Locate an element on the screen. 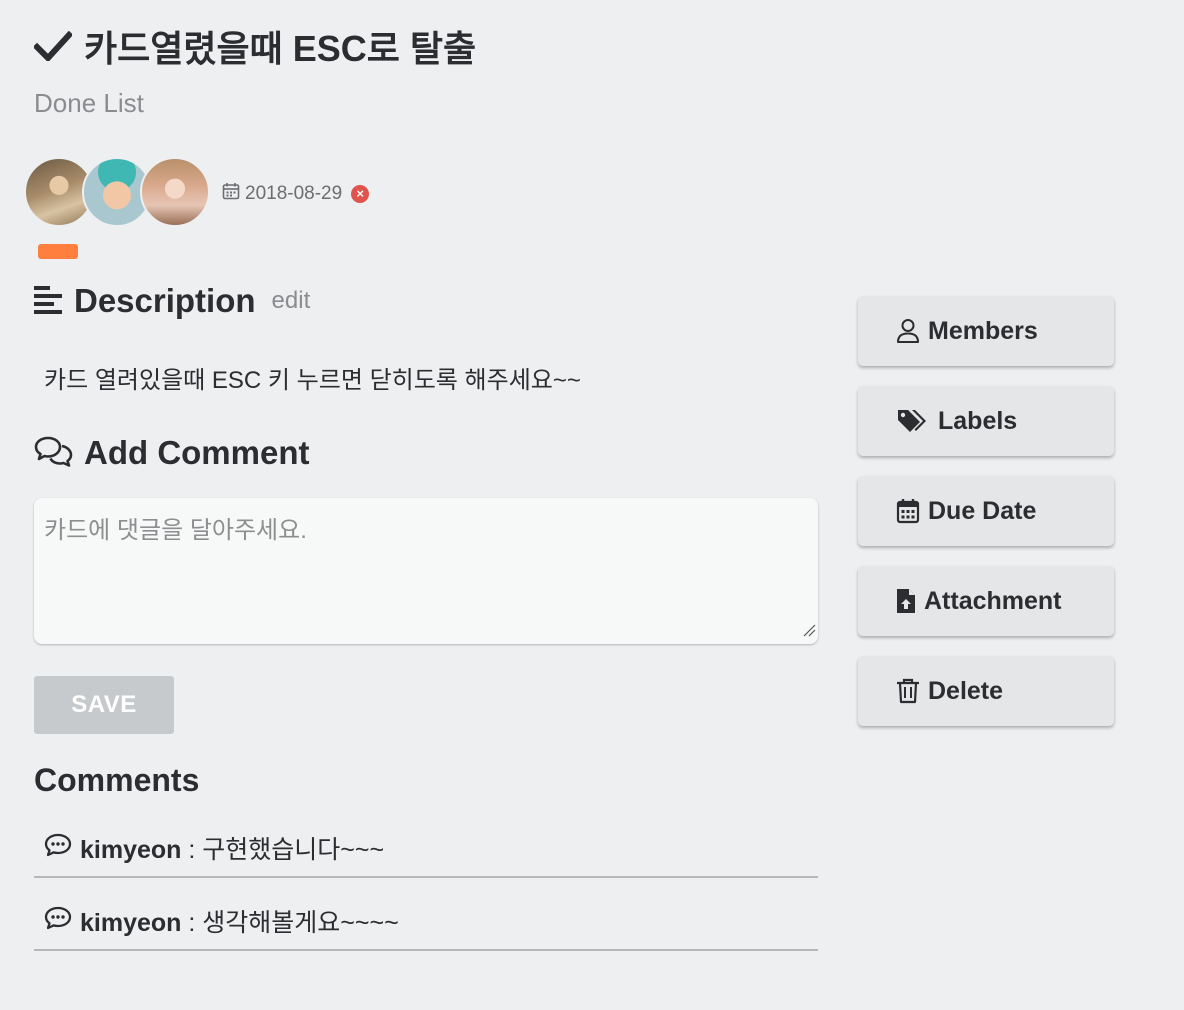  check-icon is located at coordinates (53, 46).